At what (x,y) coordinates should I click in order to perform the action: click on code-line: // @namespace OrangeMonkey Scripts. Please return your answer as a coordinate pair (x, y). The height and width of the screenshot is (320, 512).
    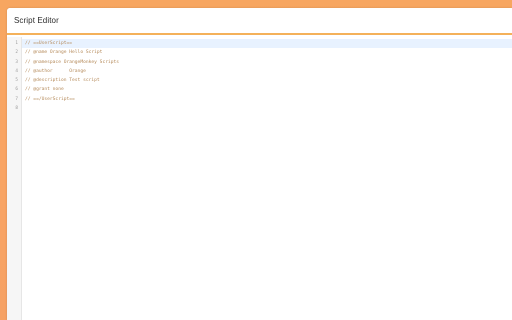
    Looking at the image, I should click on (267, 62).